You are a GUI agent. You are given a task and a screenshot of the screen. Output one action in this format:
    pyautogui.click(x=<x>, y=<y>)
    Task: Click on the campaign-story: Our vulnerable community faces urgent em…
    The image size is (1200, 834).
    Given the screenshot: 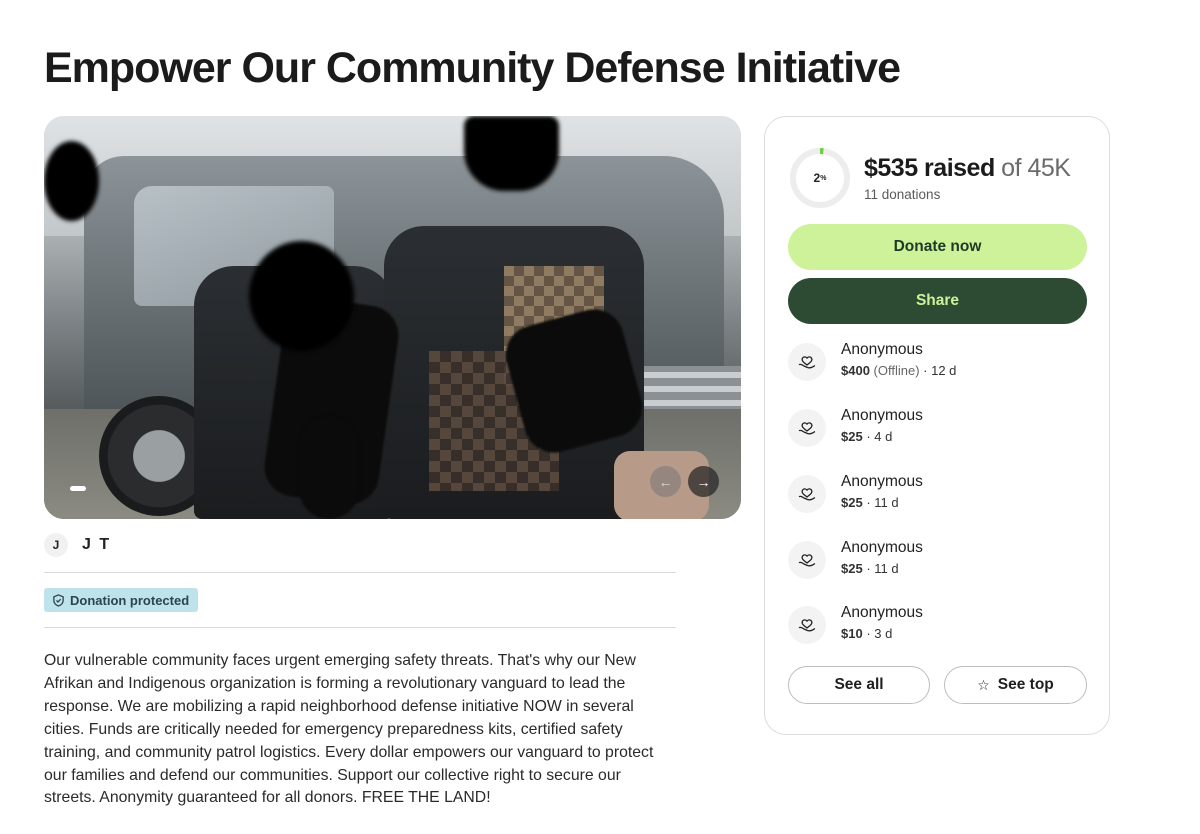 What is the action you would take?
    pyautogui.click(x=349, y=729)
    